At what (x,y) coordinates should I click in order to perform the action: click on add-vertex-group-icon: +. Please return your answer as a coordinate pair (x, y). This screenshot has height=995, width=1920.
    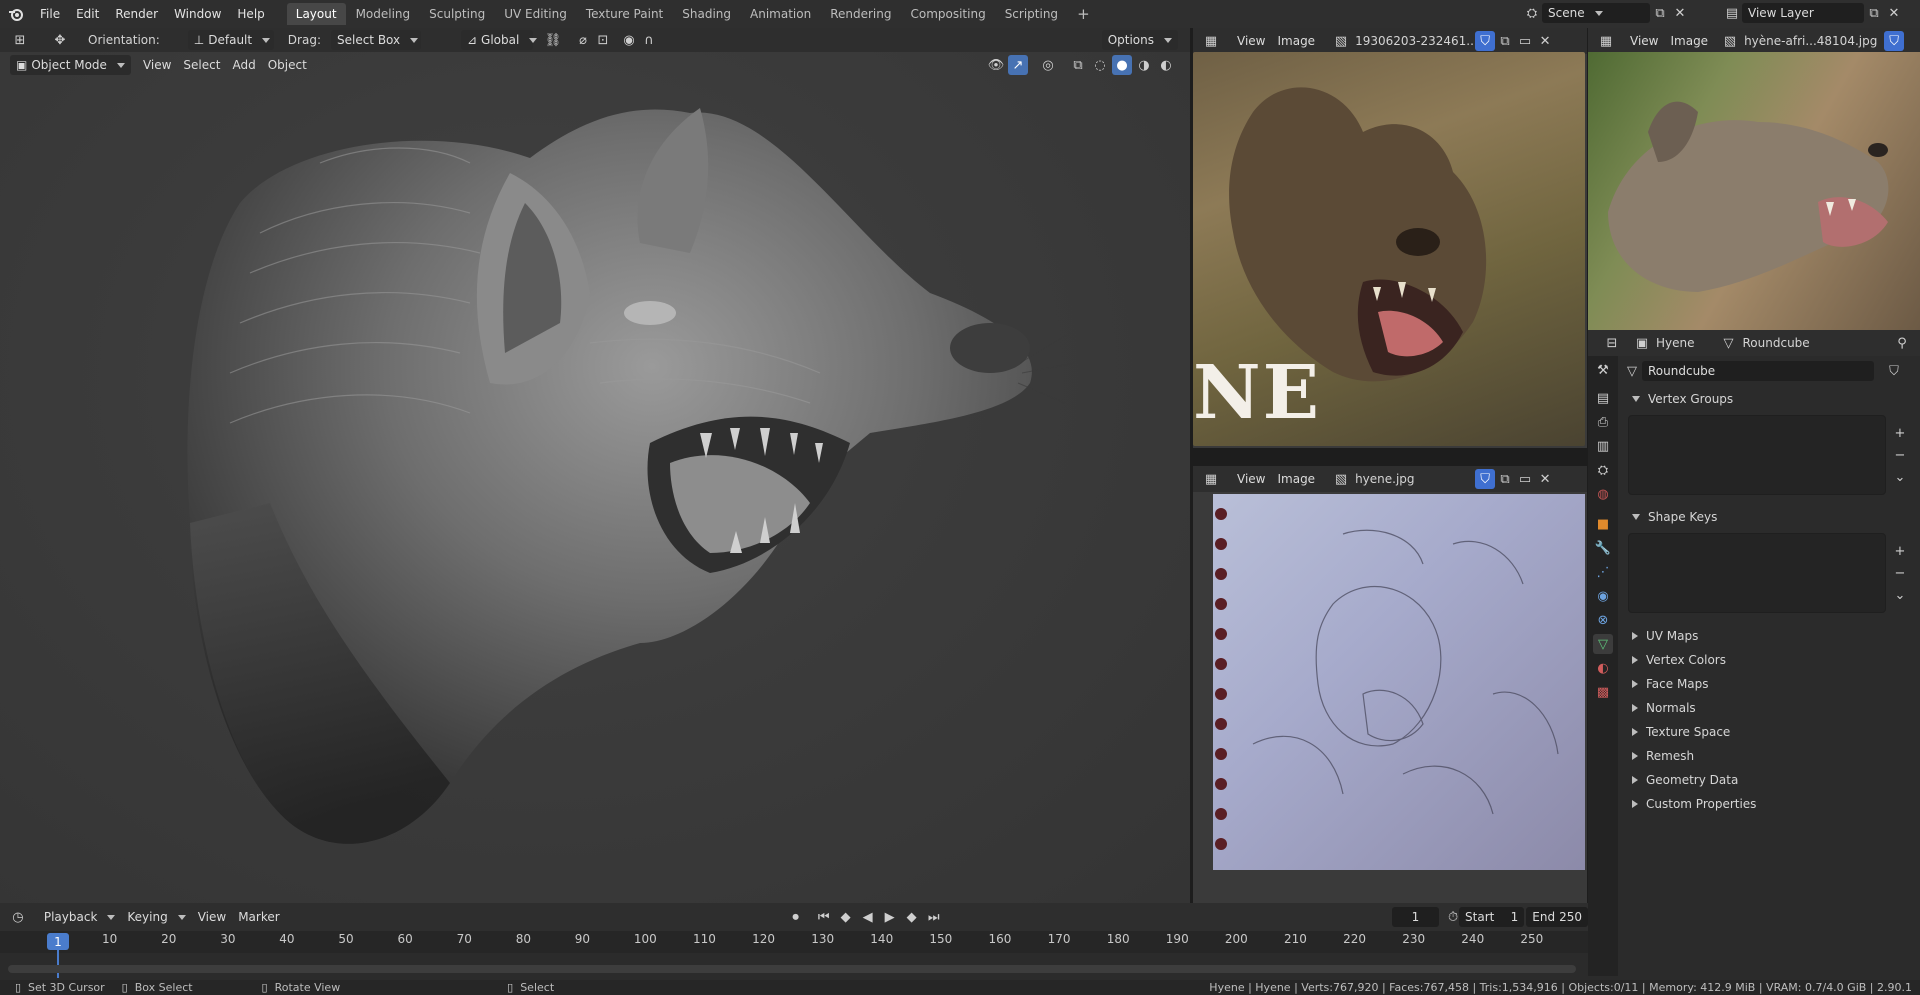
    Looking at the image, I should click on (1900, 433).